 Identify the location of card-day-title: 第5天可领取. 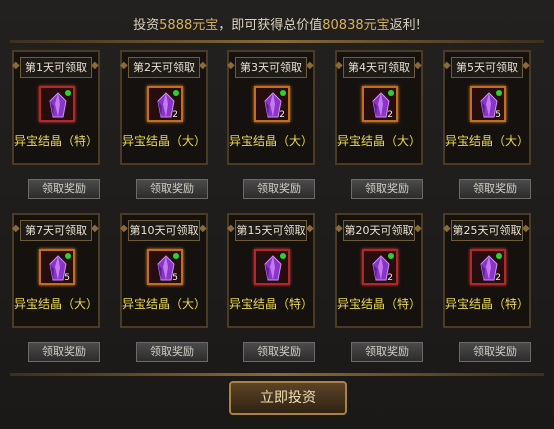
(487, 67).